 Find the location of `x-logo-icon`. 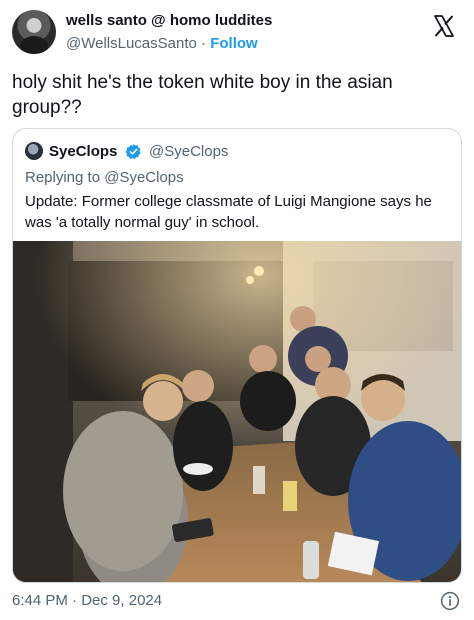

x-logo-icon is located at coordinates (444, 26).